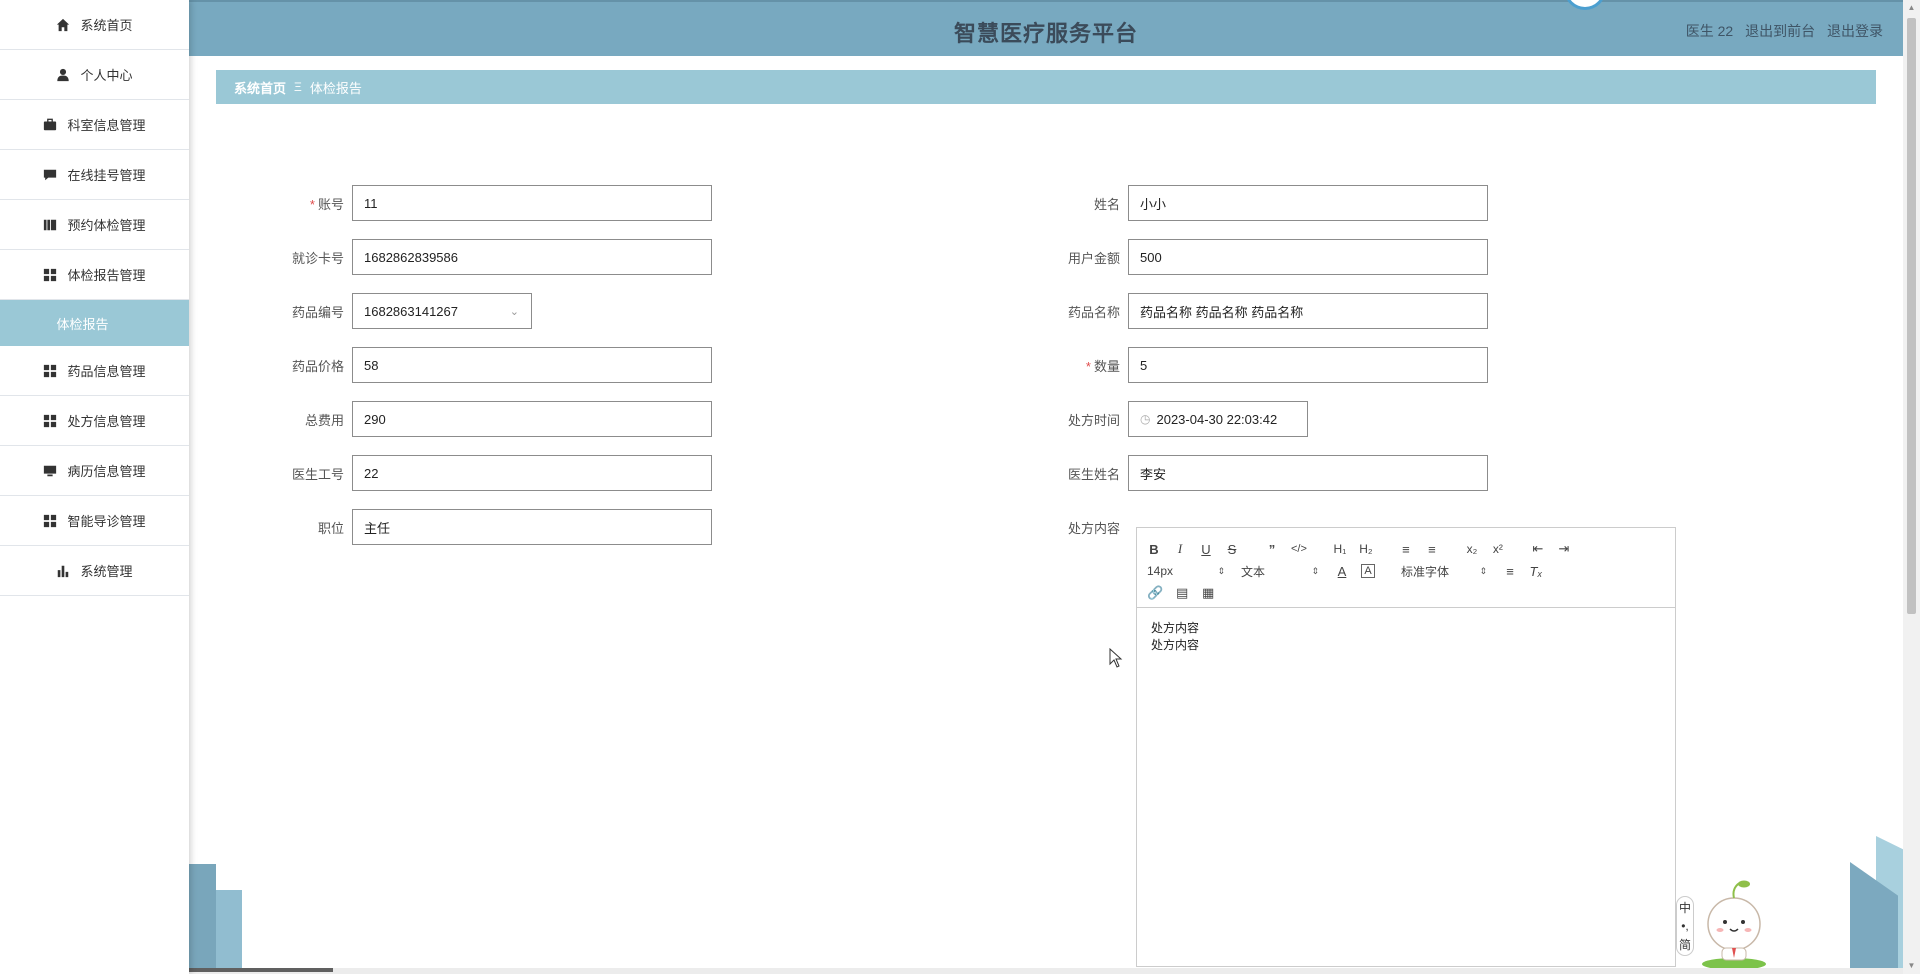 Image resolution: width=1920 pixels, height=974 pixels. Describe the element at coordinates (106, 125) in the screenshot. I see `sidebar-item-label: 科室信息管理` at that location.